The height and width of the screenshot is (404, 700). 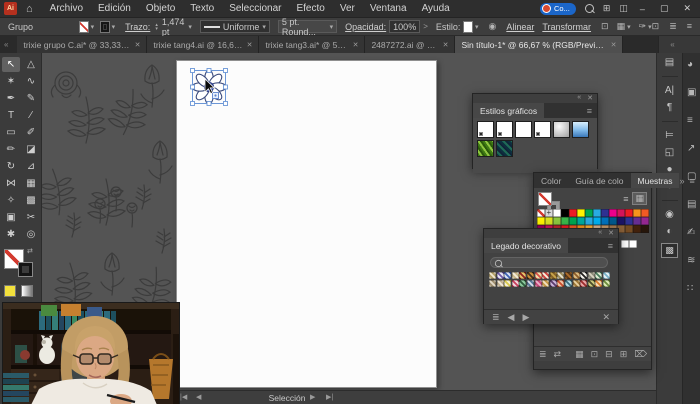 What do you see at coordinates (558, 354) in the screenshot?
I see `swatch-import-icon: ⇄` at bounding box center [558, 354].